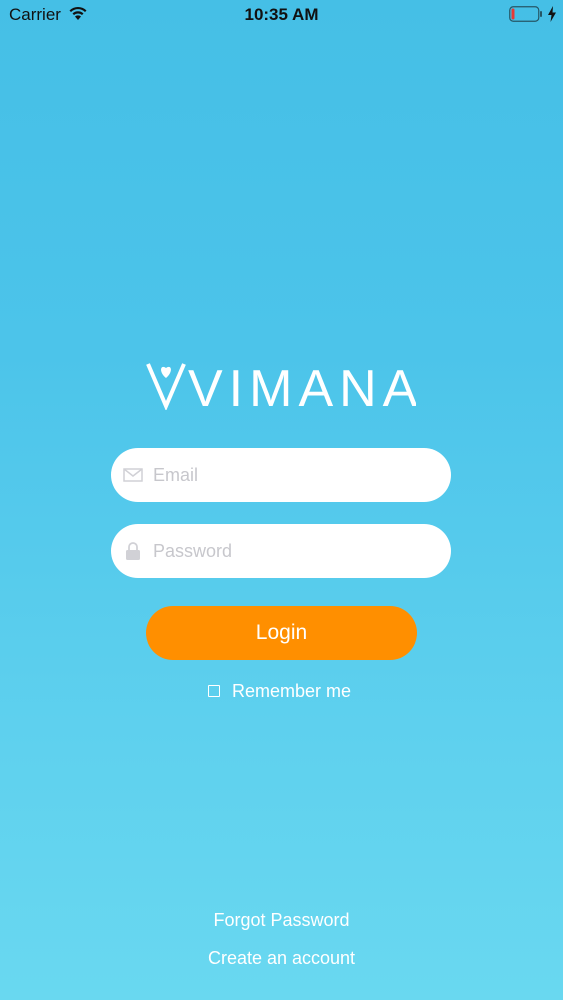 Image resolution: width=563 pixels, height=1000 pixels. Describe the element at coordinates (292, 690) in the screenshot. I see `remember-me-label: Remember me` at that location.